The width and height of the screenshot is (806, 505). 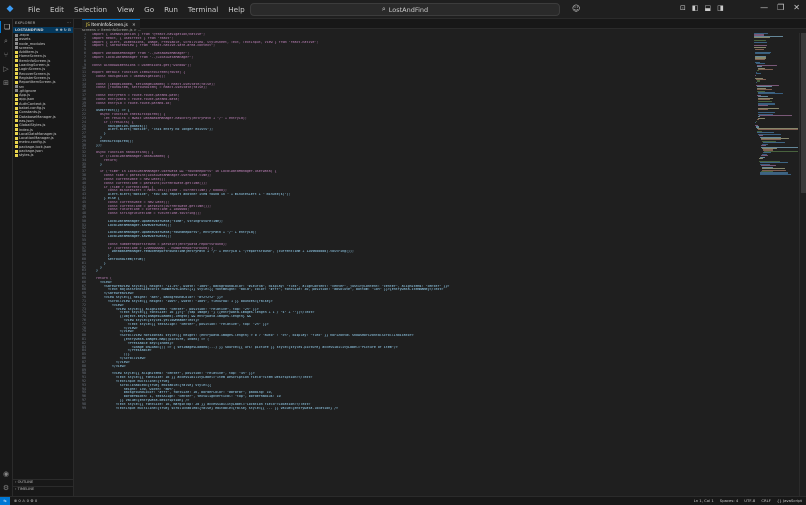 What do you see at coordinates (43, 155) in the screenshot?
I see `file-tree-item: styles.js` at bounding box center [43, 155].